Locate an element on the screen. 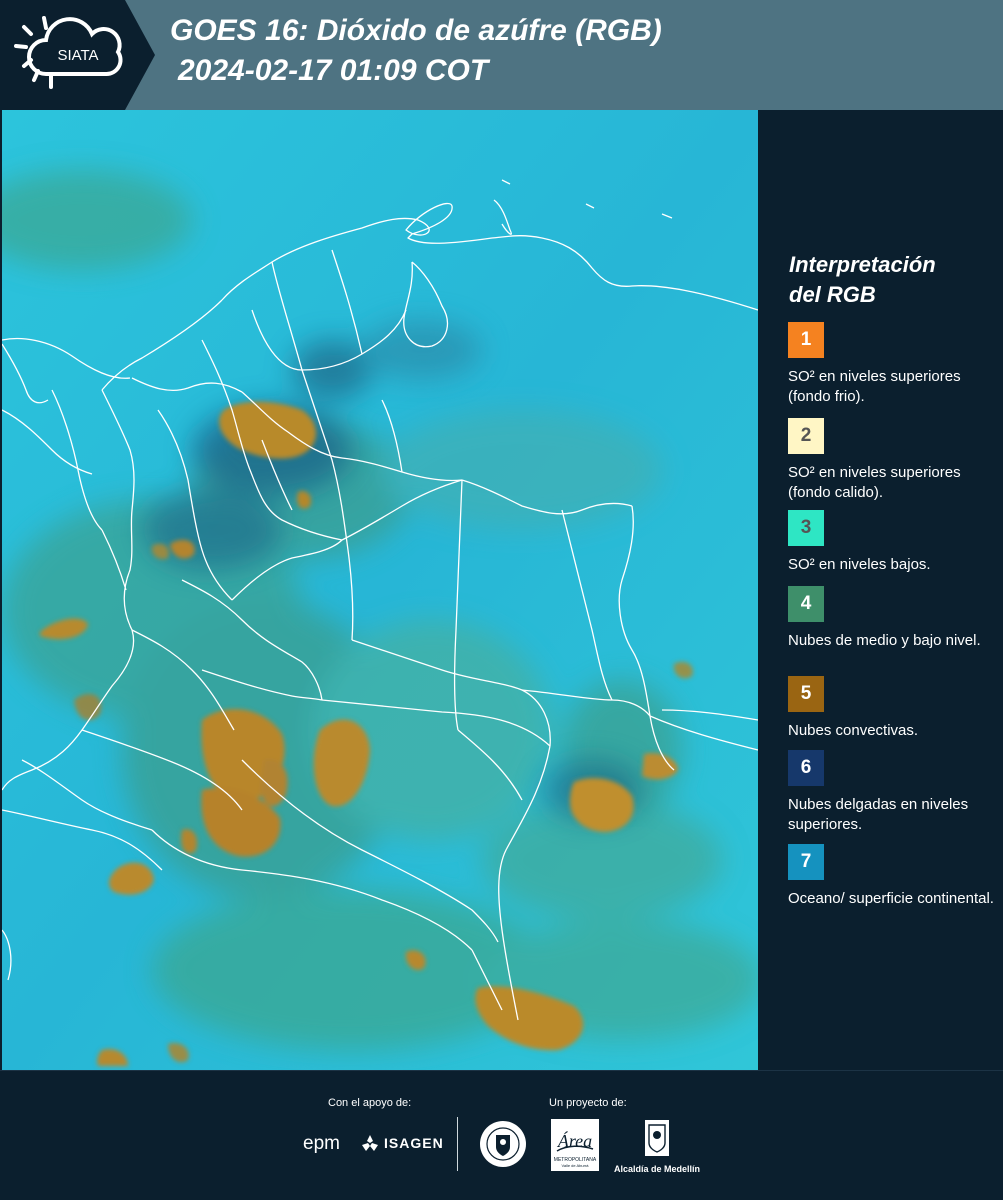 The height and width of the screenshot is (1200, 1003). legend-label-3: SO² en niveles bajos. is located at coordinates (859, 564).